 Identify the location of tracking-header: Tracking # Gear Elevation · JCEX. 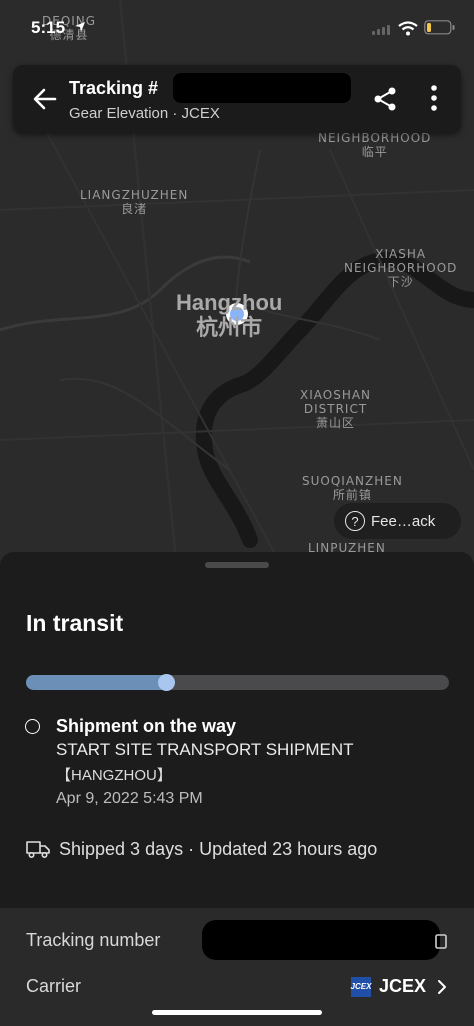
(237, 99).